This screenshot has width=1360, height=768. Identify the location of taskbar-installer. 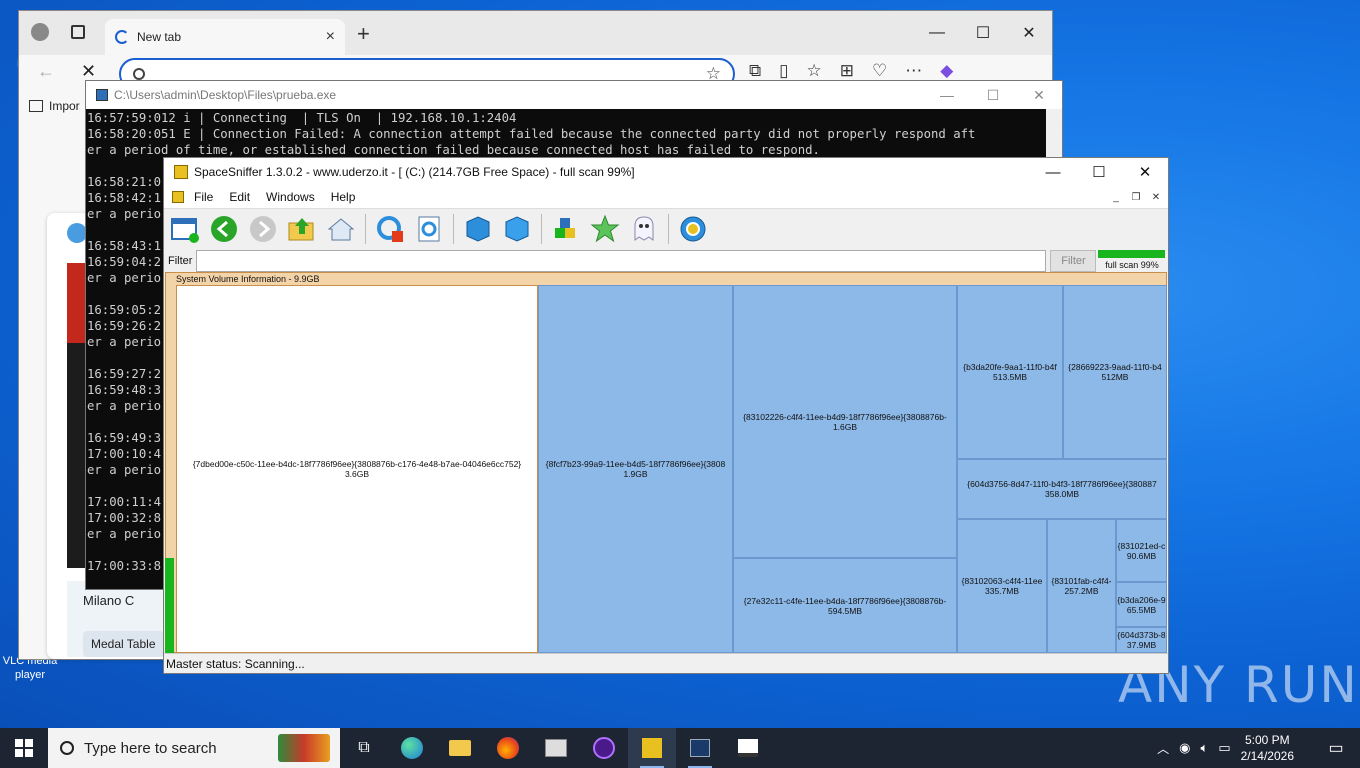
(748, 748).